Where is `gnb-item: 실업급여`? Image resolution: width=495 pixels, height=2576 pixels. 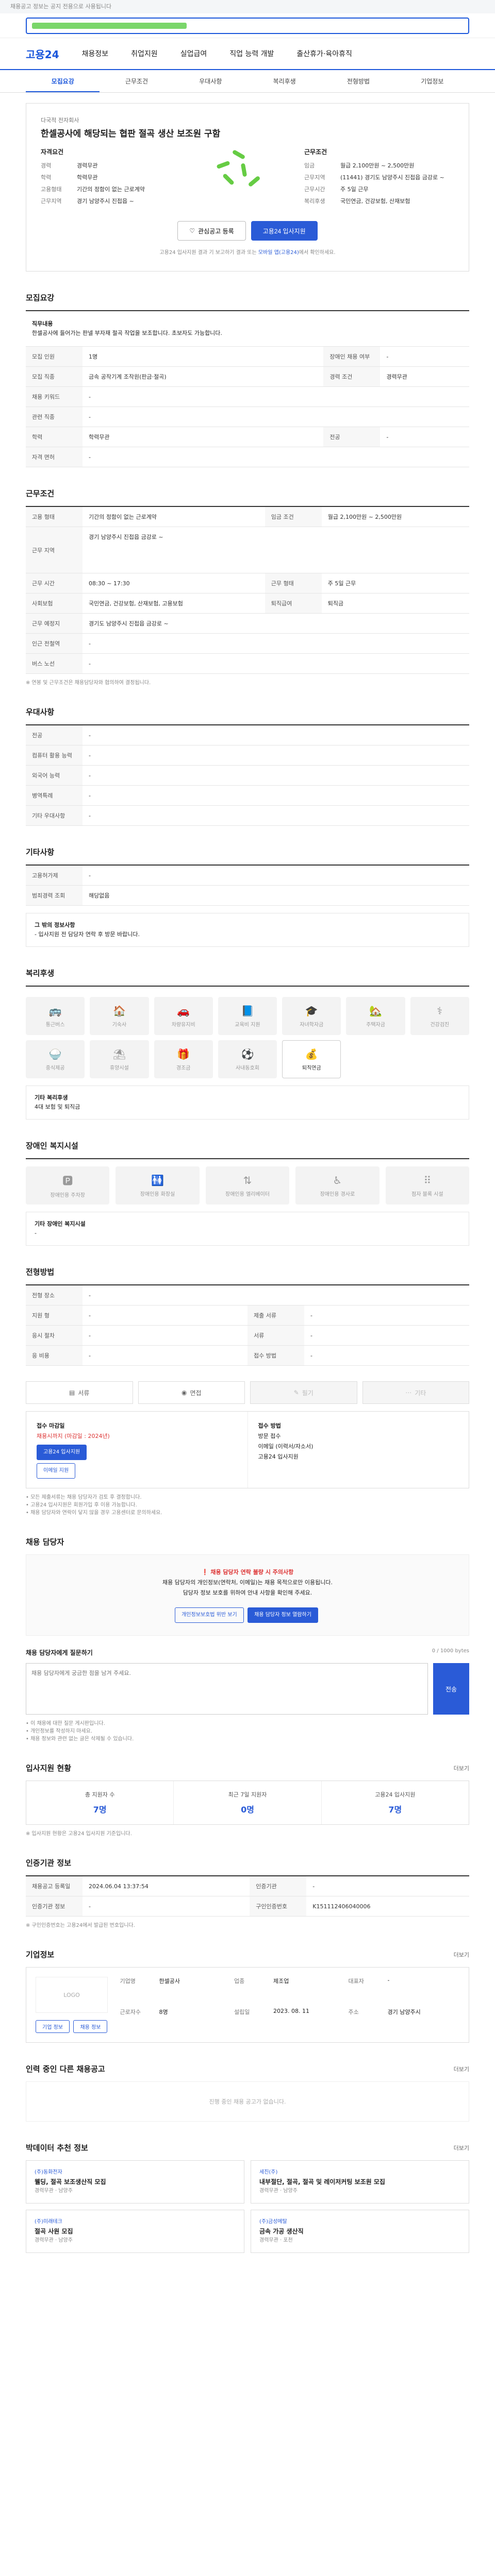 gnb-item: 실업급여 is located at coordinates (194, 53).